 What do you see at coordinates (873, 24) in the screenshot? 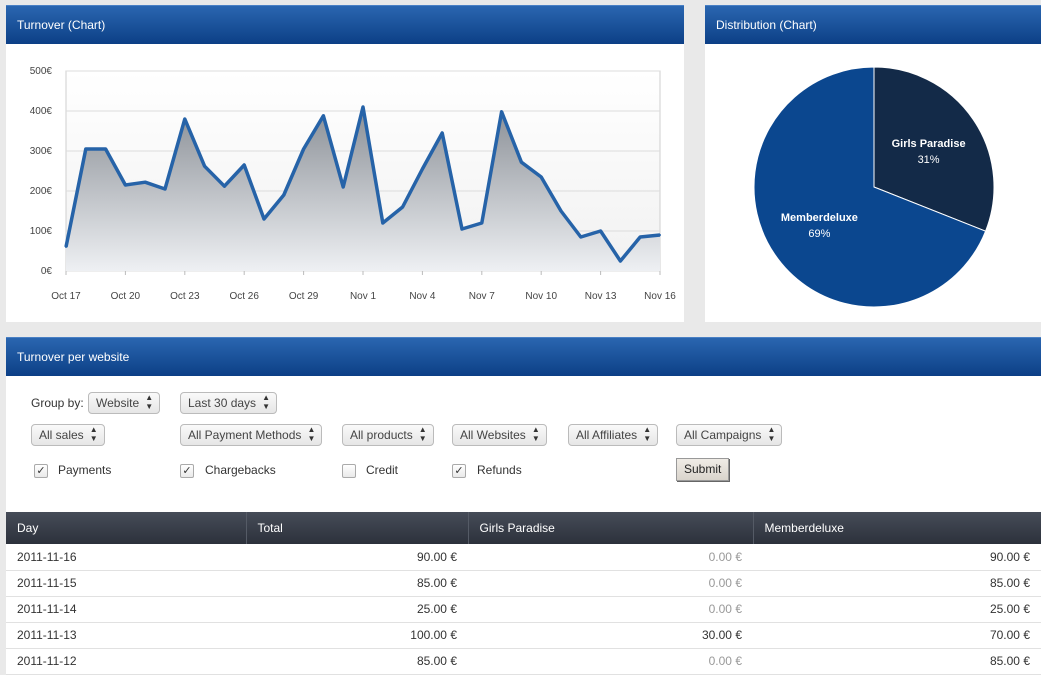
I see `distribution-panel-title: Distribution (Chart)` at bounding box center [873, 24].